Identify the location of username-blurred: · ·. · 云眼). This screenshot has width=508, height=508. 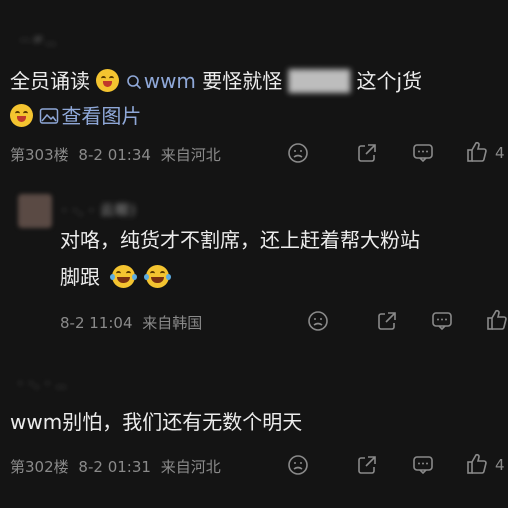
(187, 209).